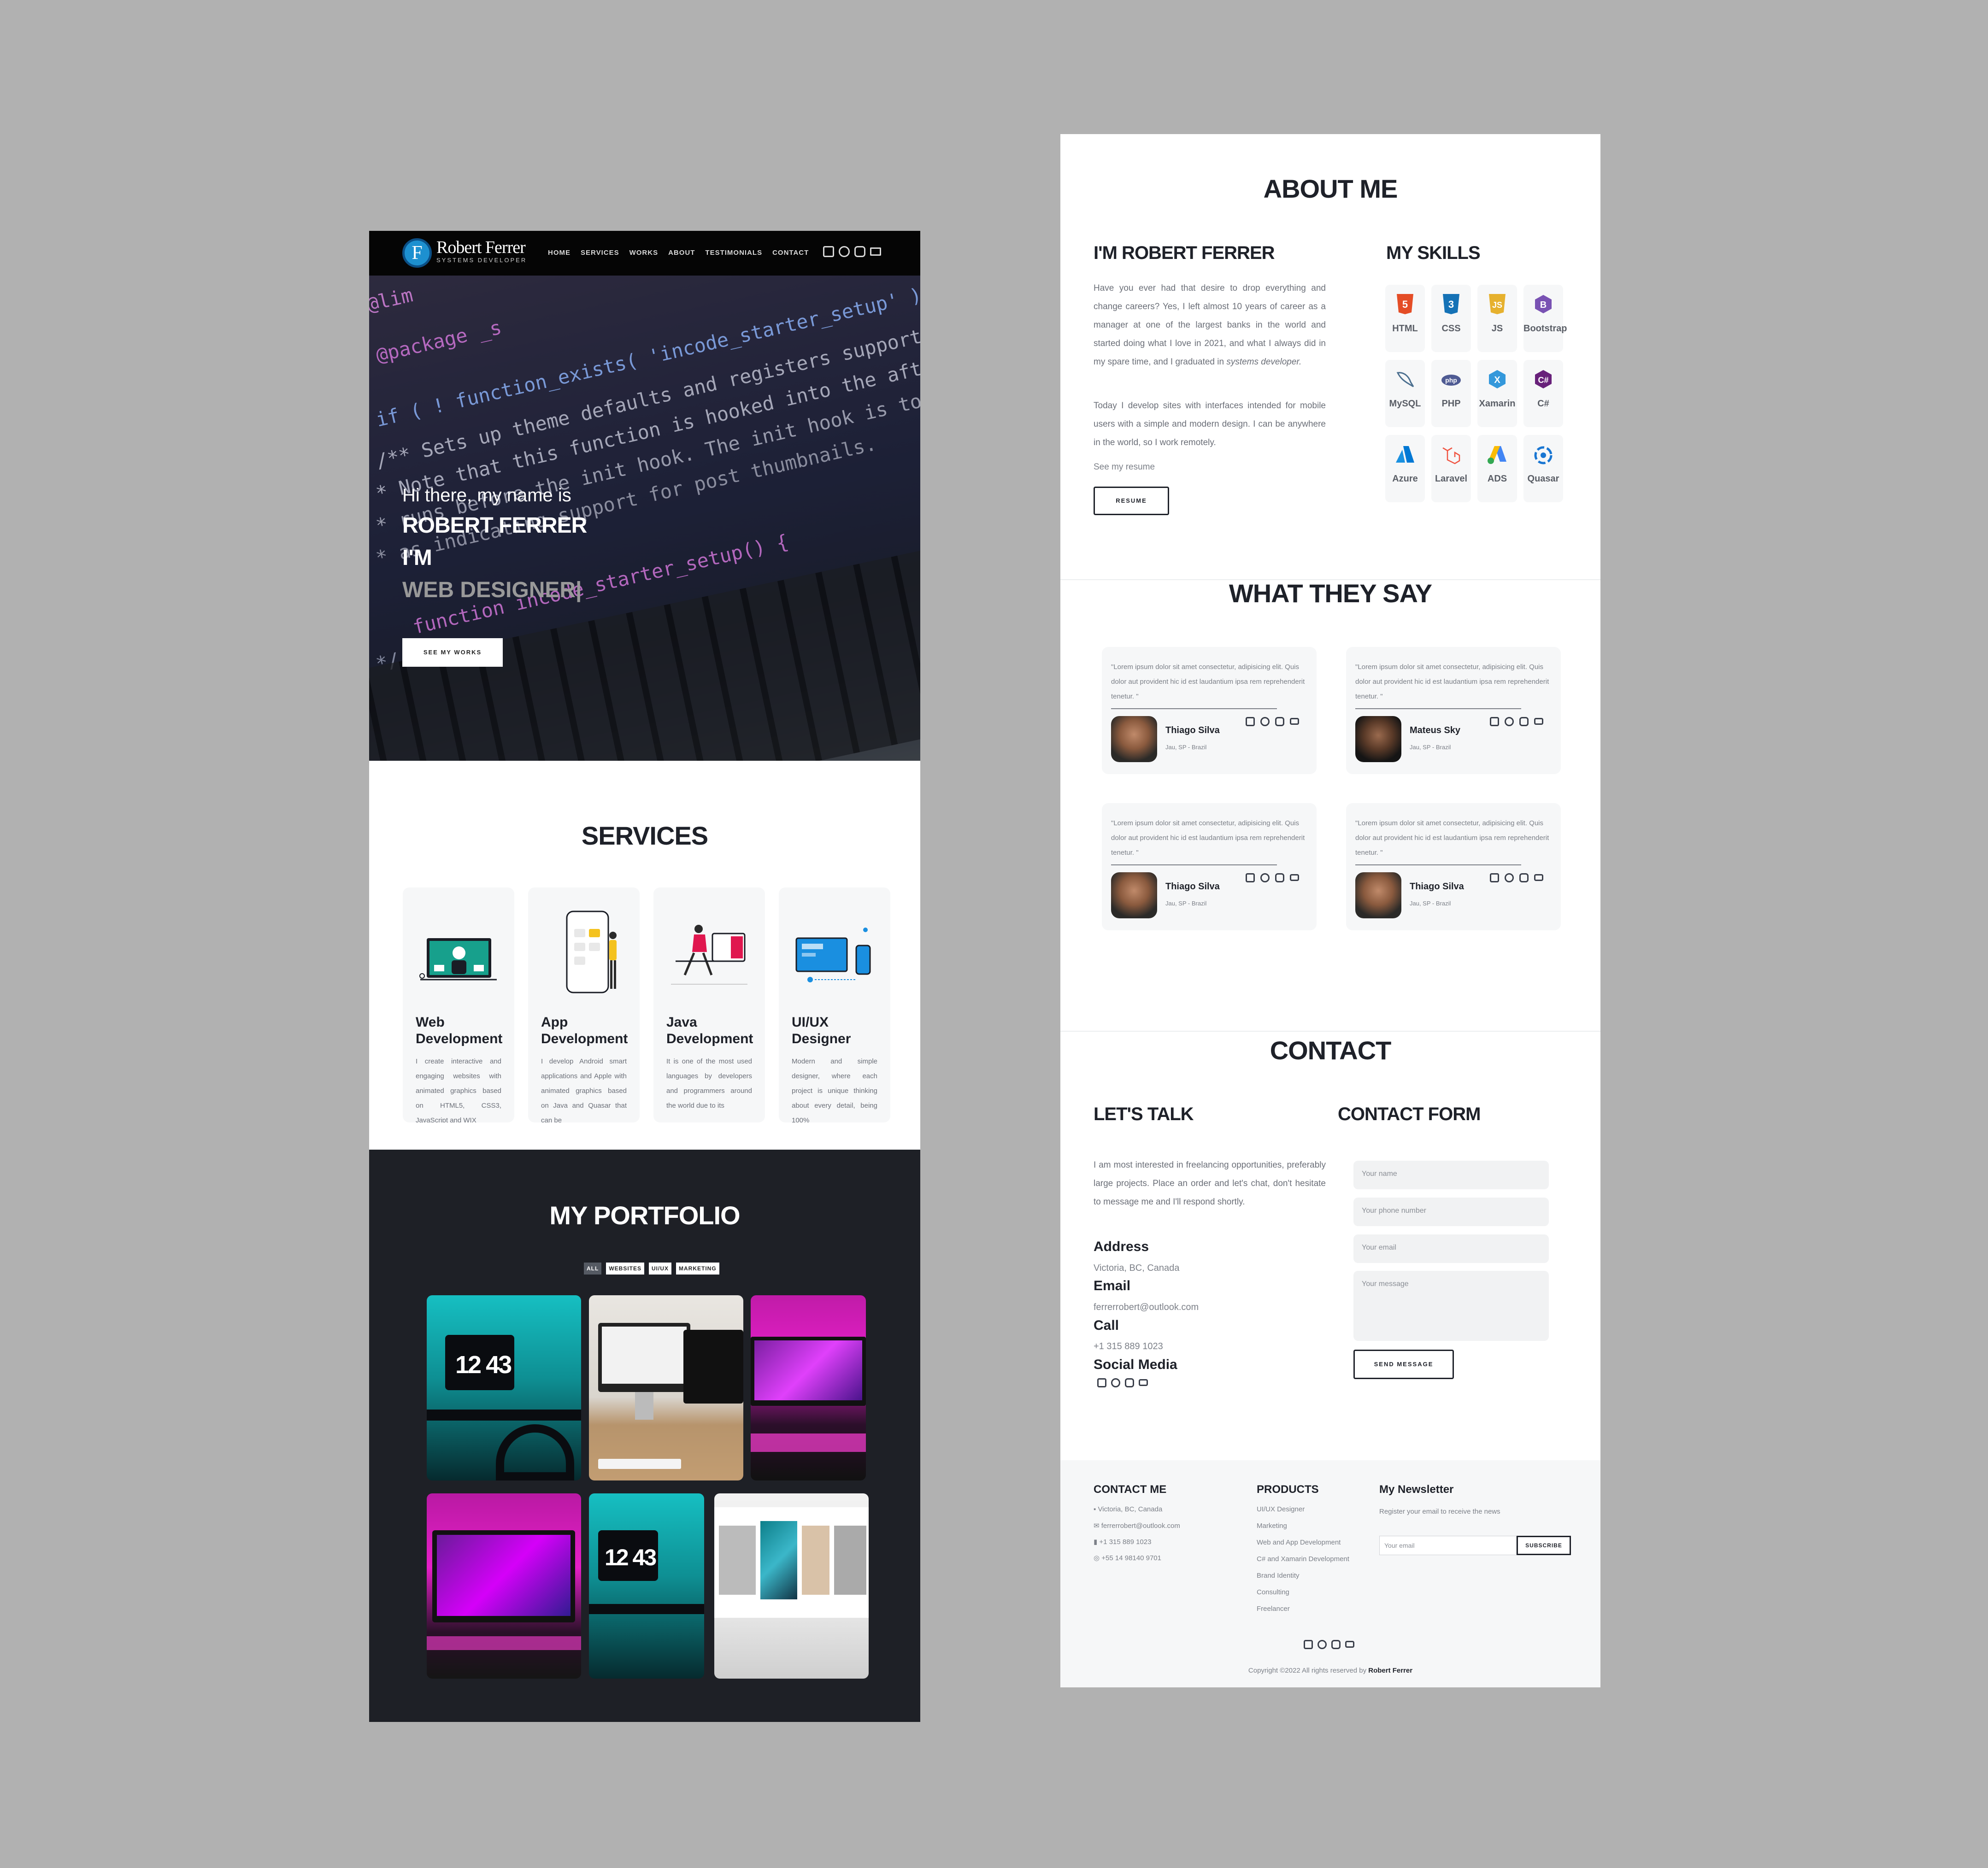 Image resolution: width=1988 pixels, height=1868 pixels. I want to click on filter-marketing: MARKETING, so click(697, 1269).